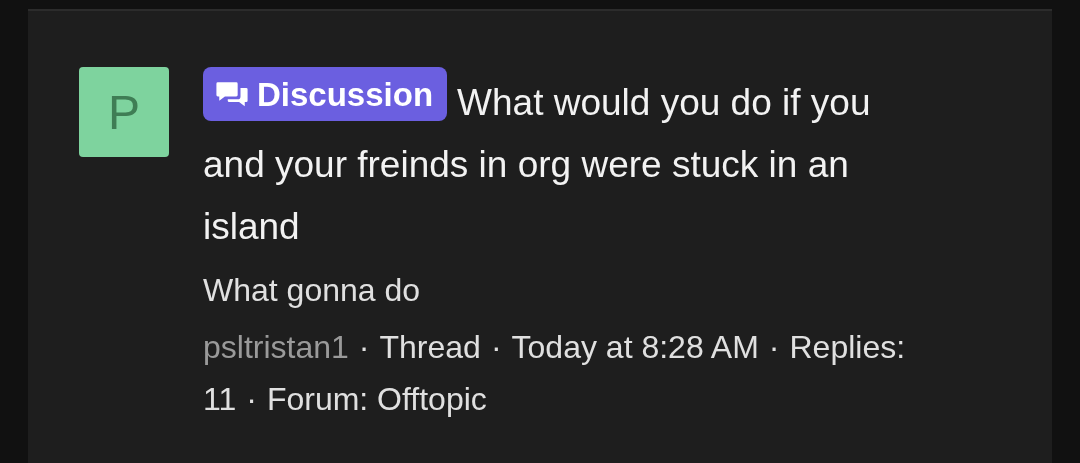 This screenshot has height=463, width=1080. Describe the element at coordinates (276, 347) in the screenshot. I see `author-link: psltristan1` at that location.